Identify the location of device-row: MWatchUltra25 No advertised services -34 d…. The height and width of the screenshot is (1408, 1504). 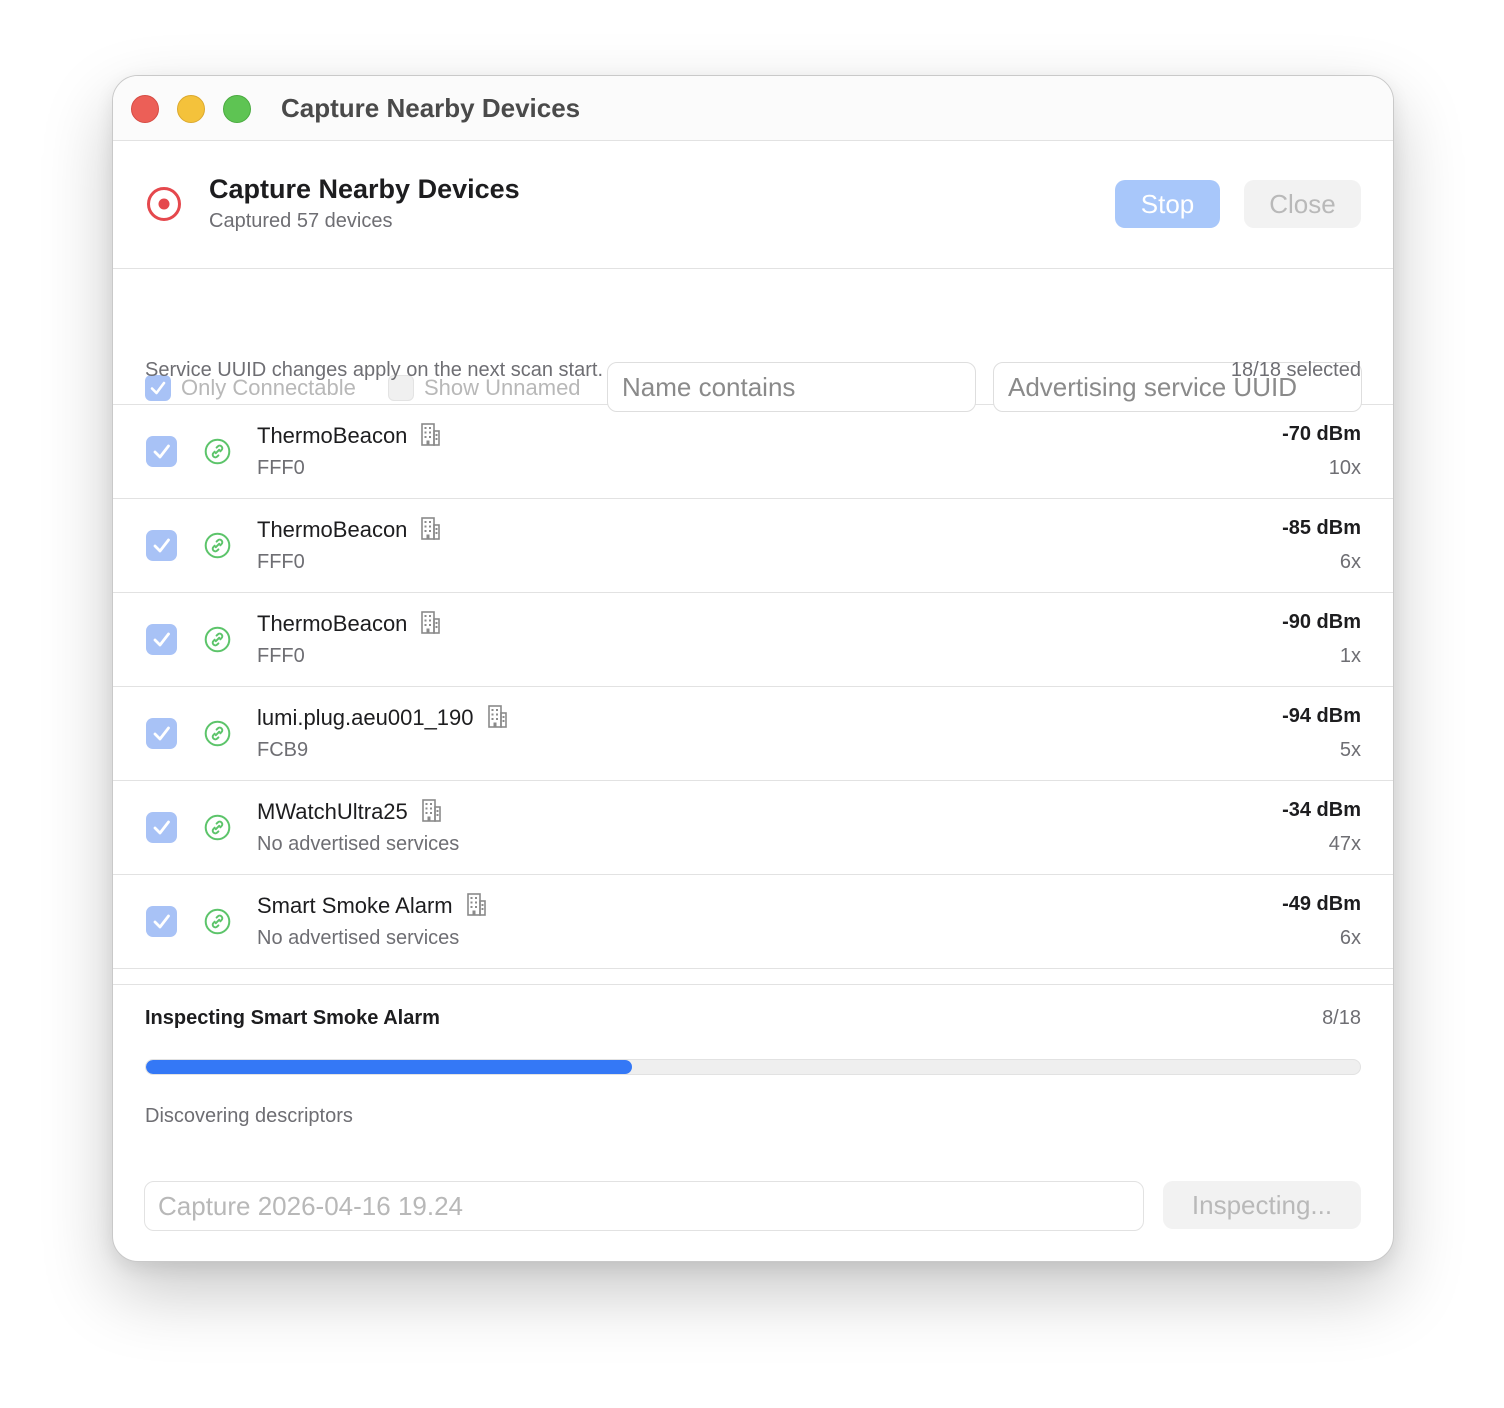
(753, 828).